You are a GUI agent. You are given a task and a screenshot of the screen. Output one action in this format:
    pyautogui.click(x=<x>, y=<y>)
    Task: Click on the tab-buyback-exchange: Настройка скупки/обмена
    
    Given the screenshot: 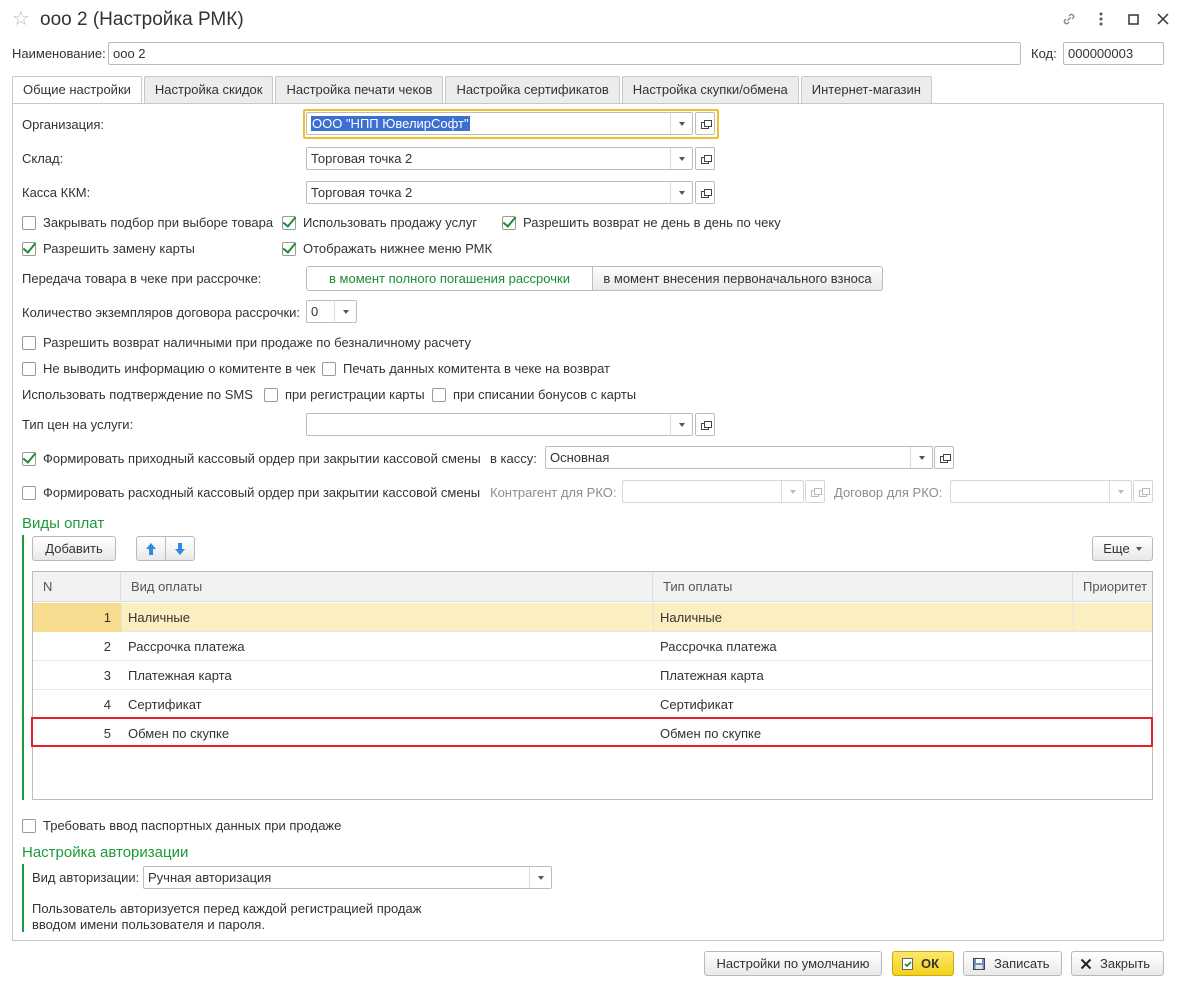 What is the action you would take?
    pyautogui.click(x=710, y=89)
    